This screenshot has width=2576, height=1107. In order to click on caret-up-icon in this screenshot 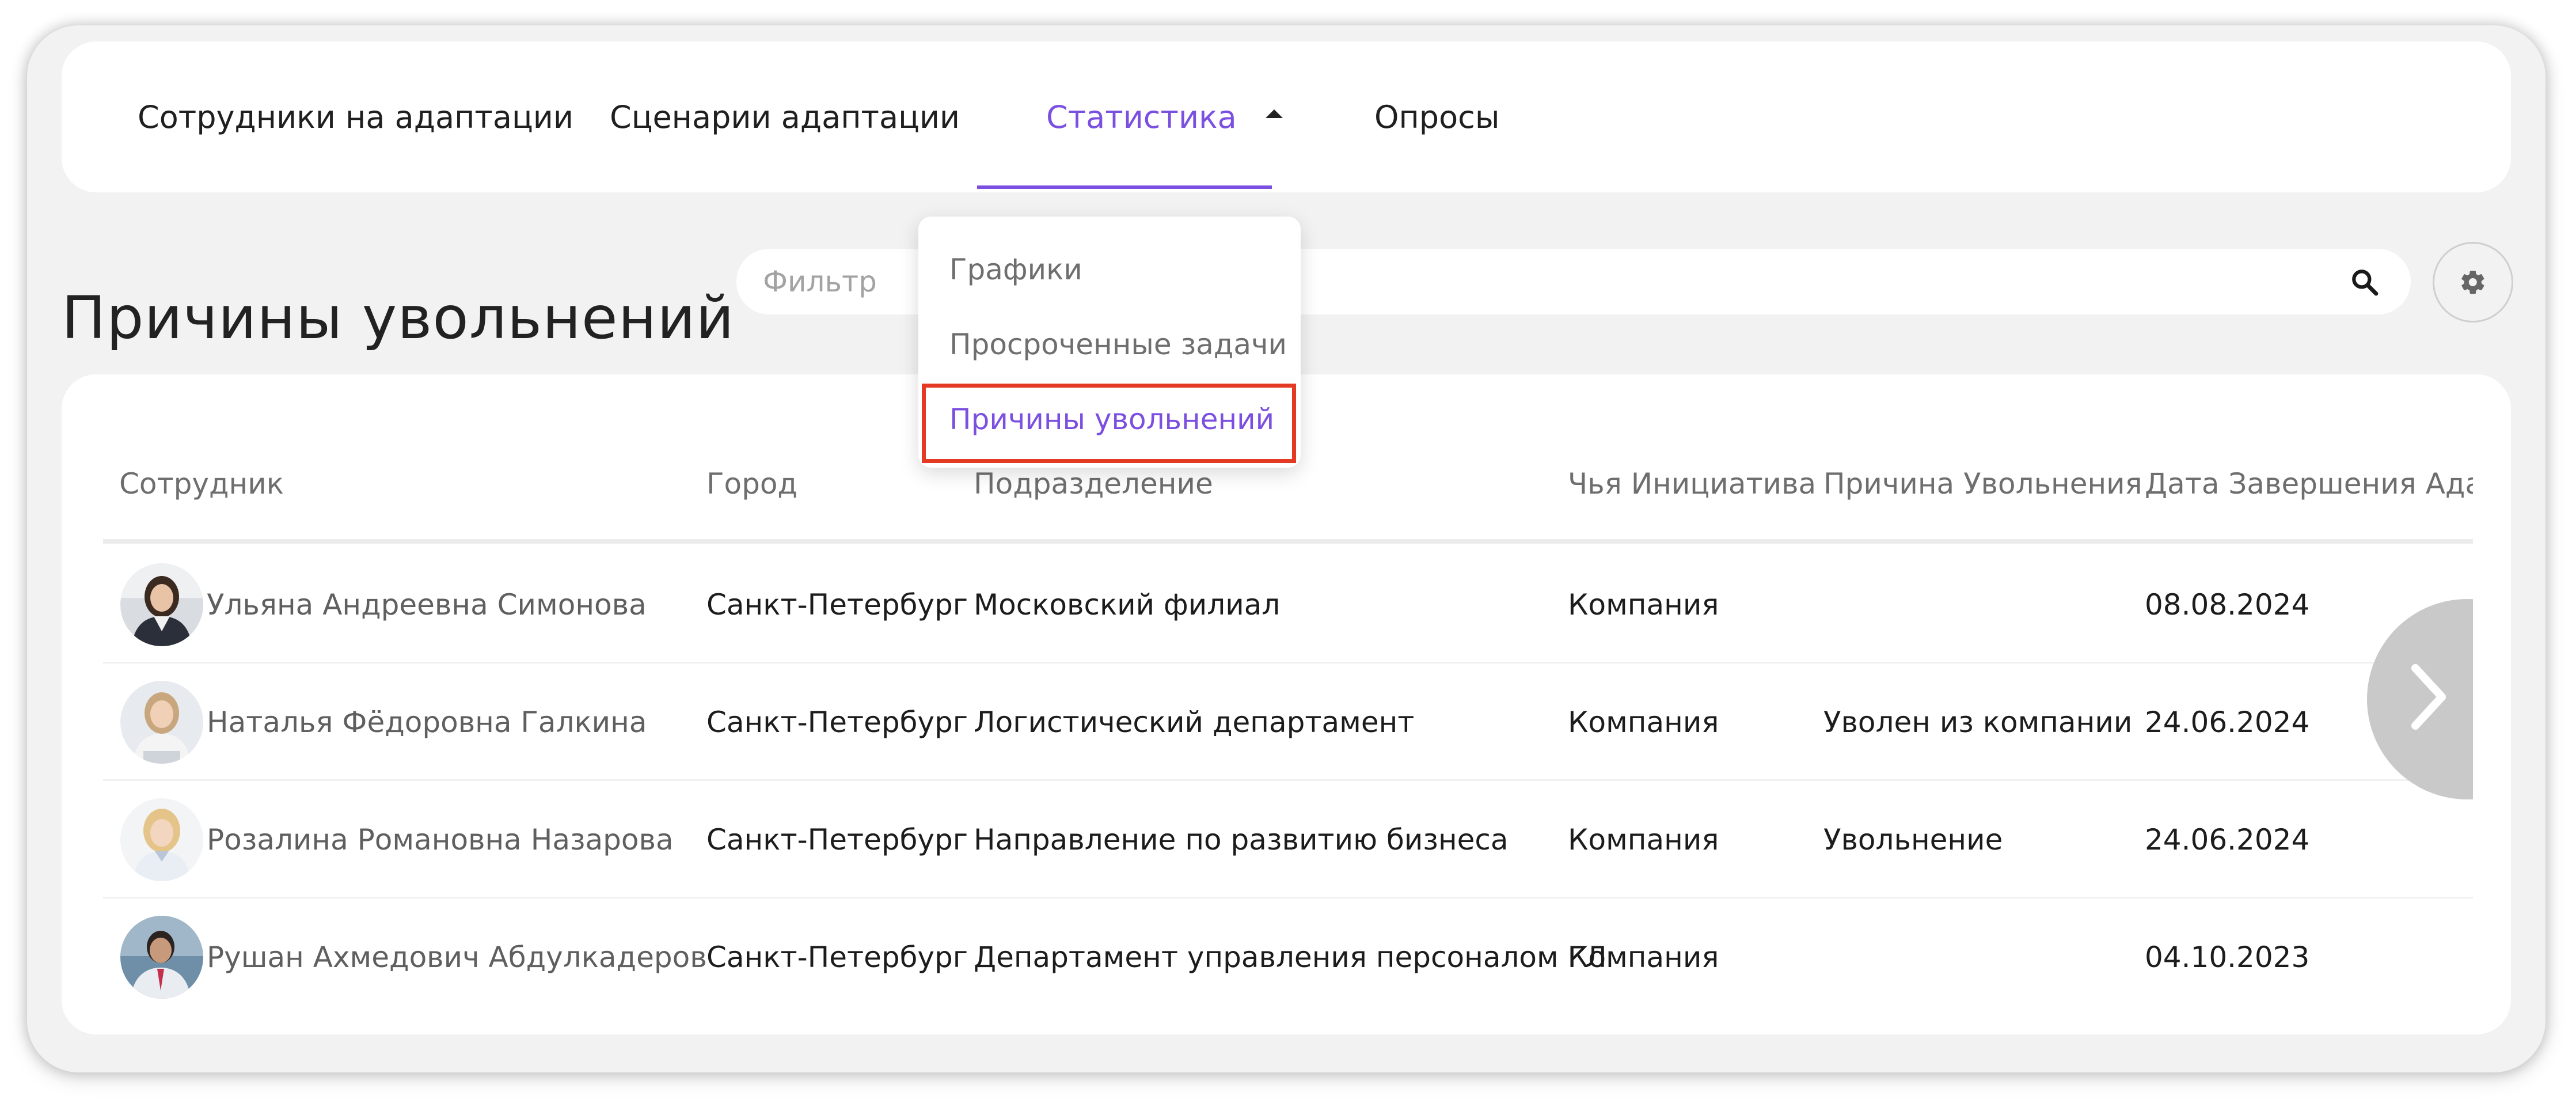, I will do `click(1274, 113)`.